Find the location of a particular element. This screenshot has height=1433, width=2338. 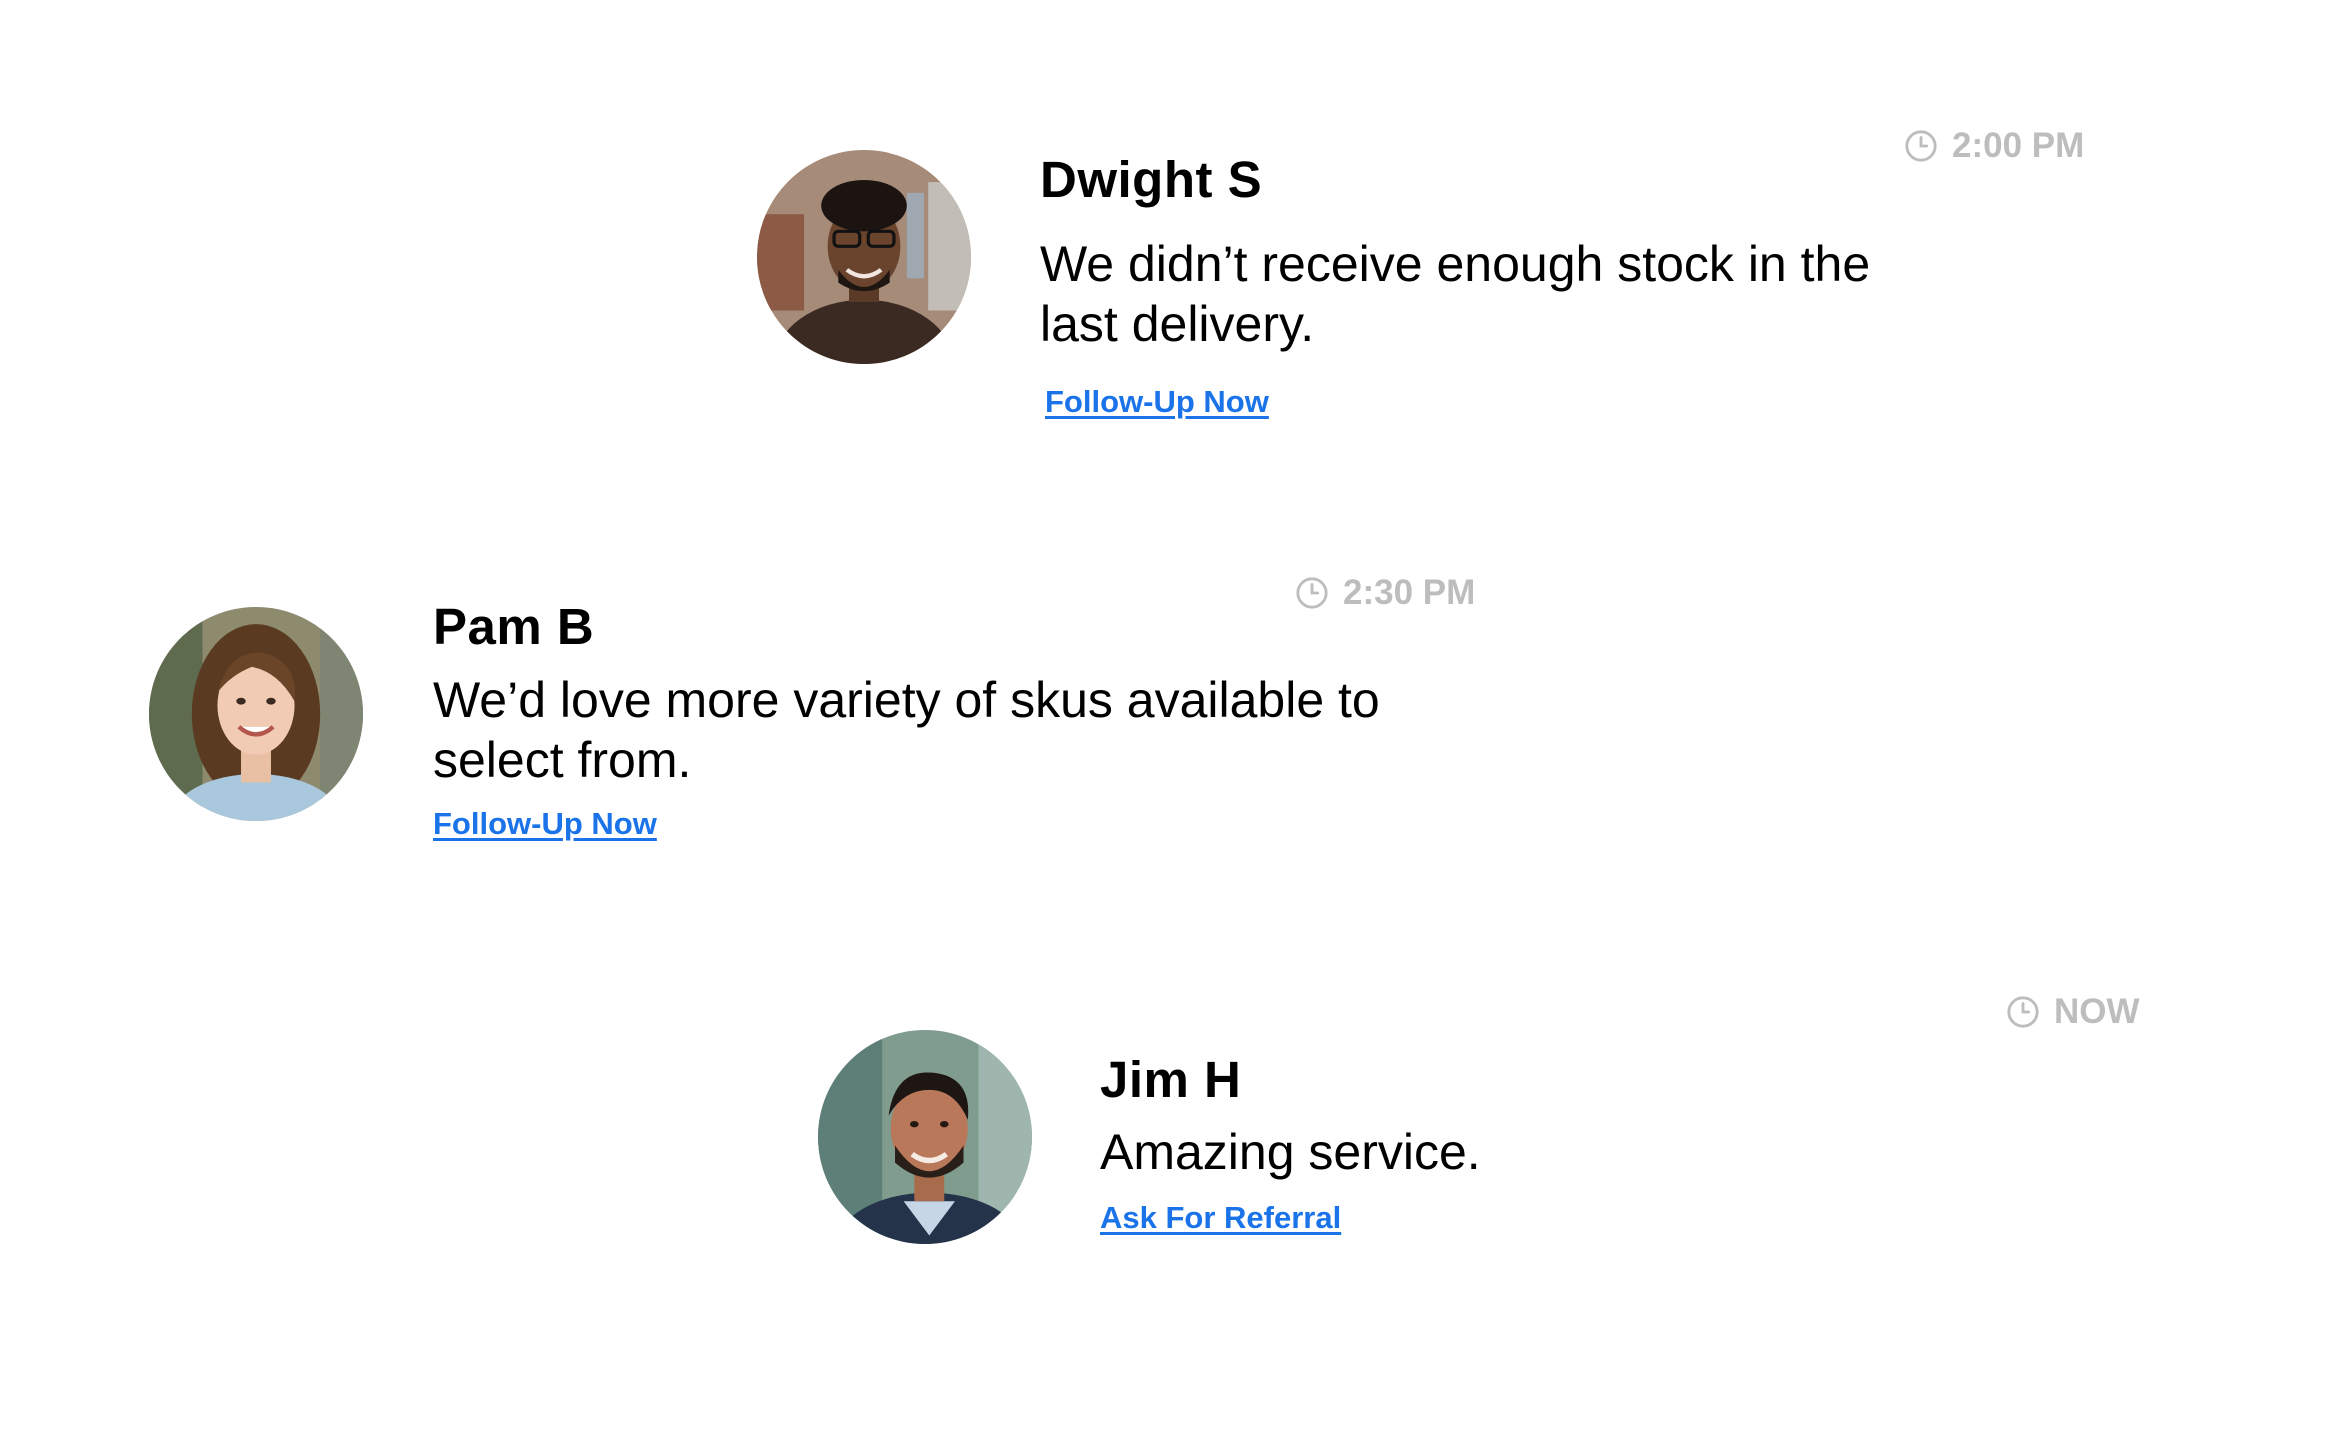

feedback-message: Amazing service. is located at coordinates (1290, 1152).